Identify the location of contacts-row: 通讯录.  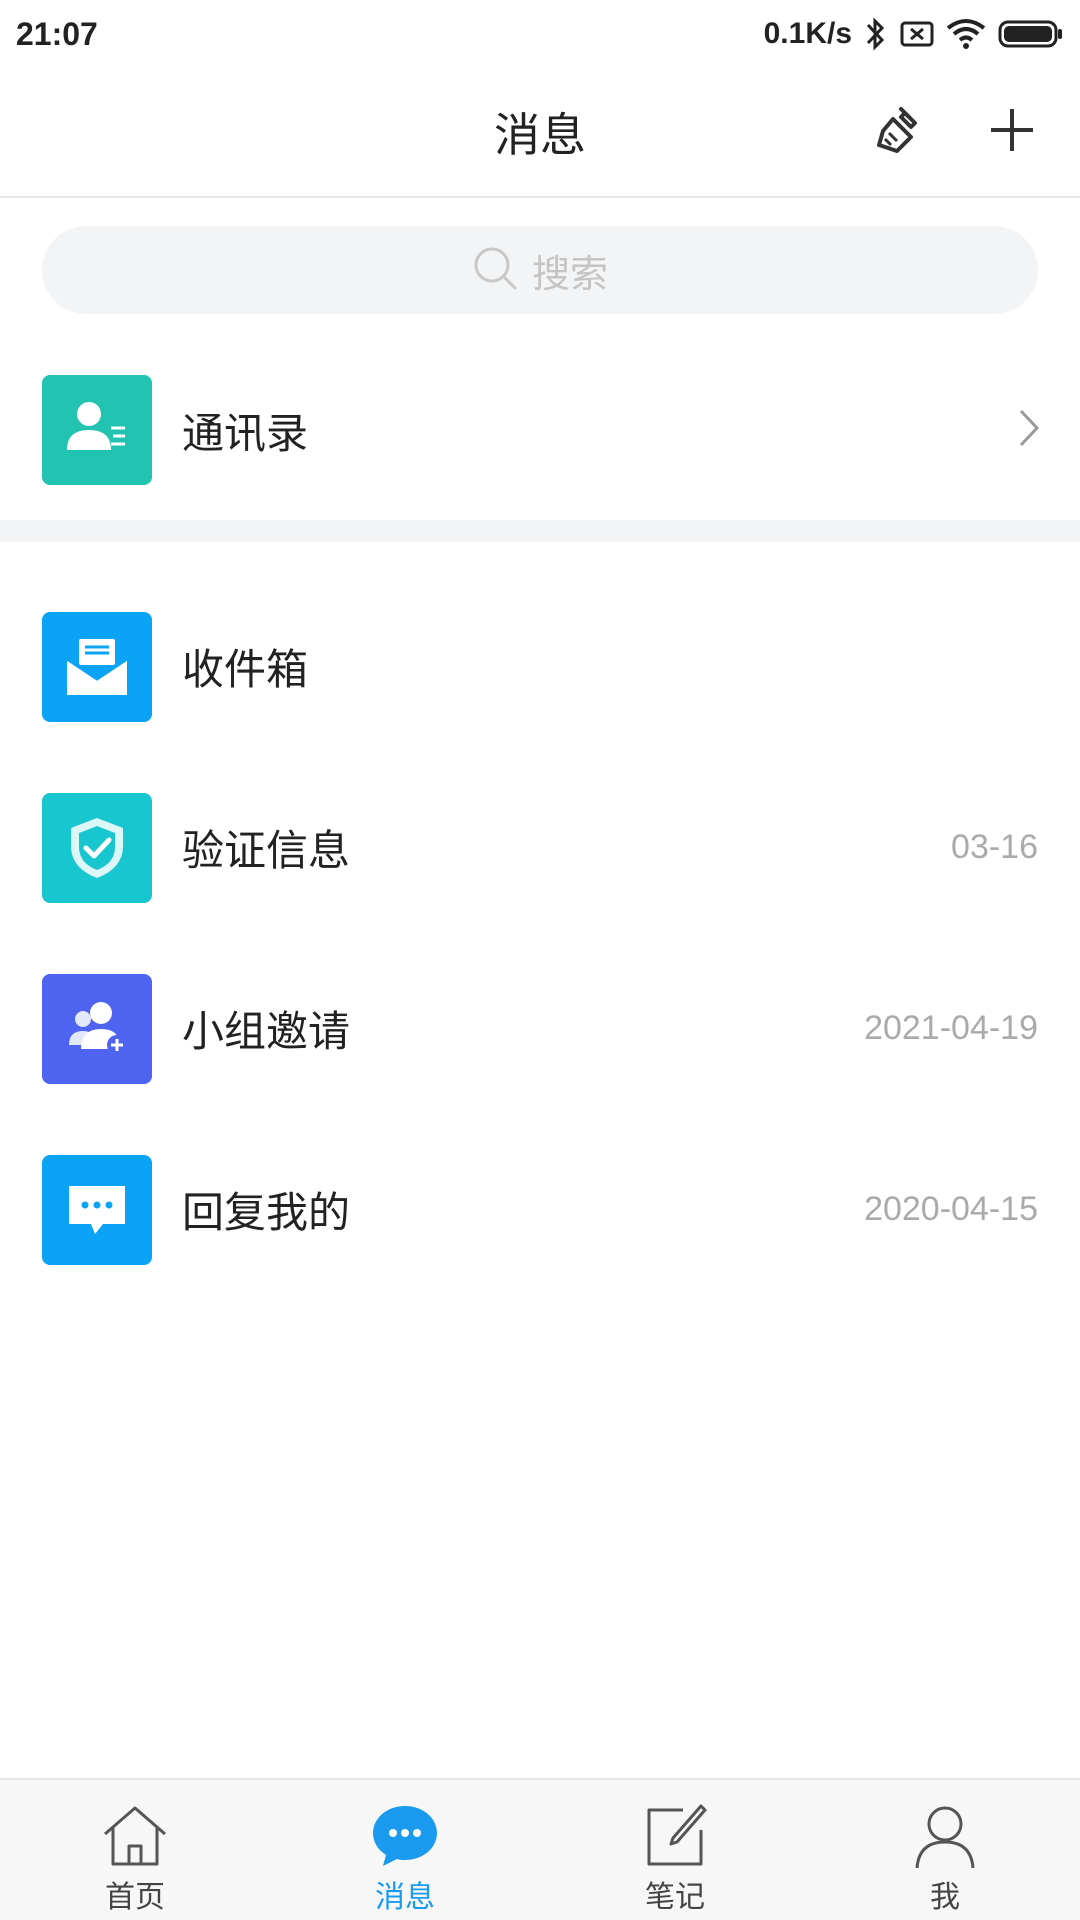
(540, 430).